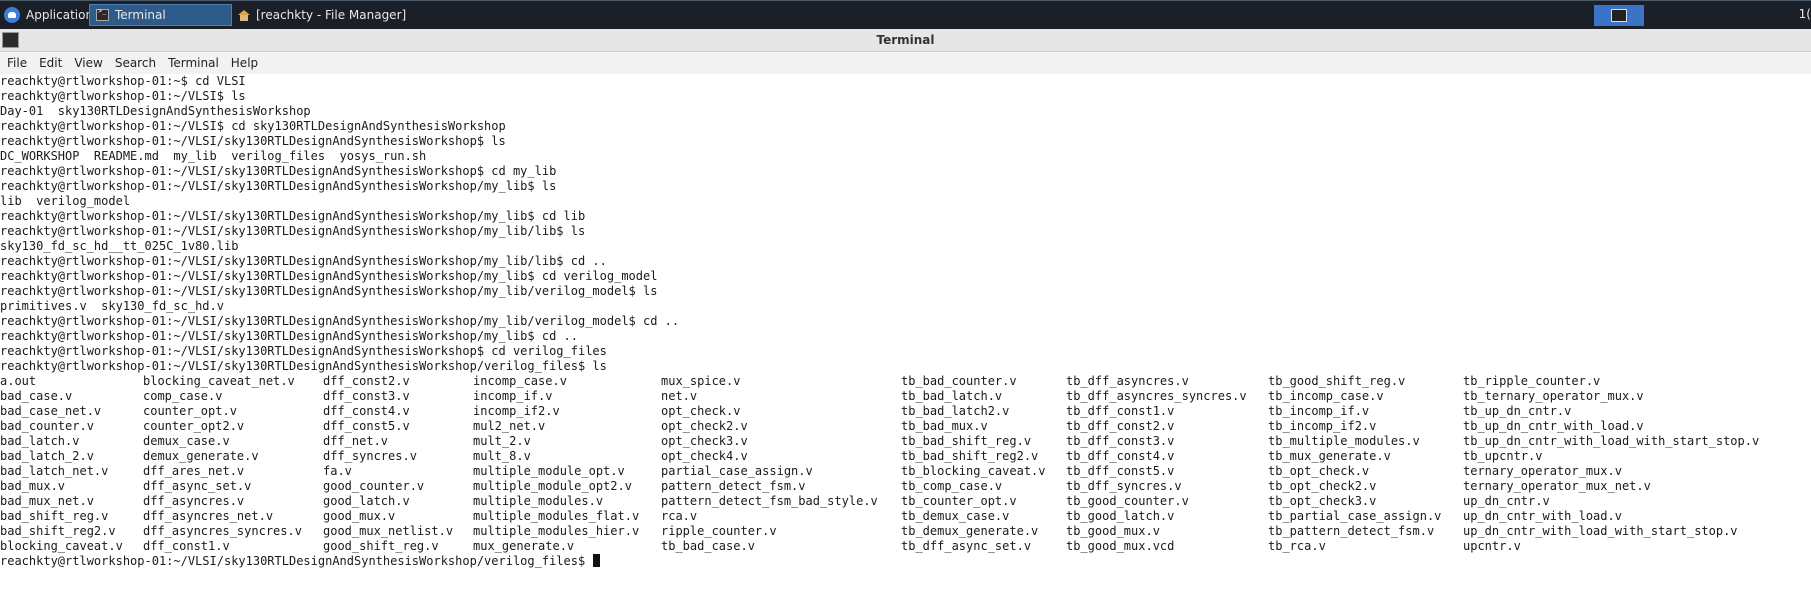 The width and height of the screenshot is (1811, 606). What do you see at coordinates (17, 63) in the screenshot?
I see `menu-file: File` at bounding box center [17, 63].